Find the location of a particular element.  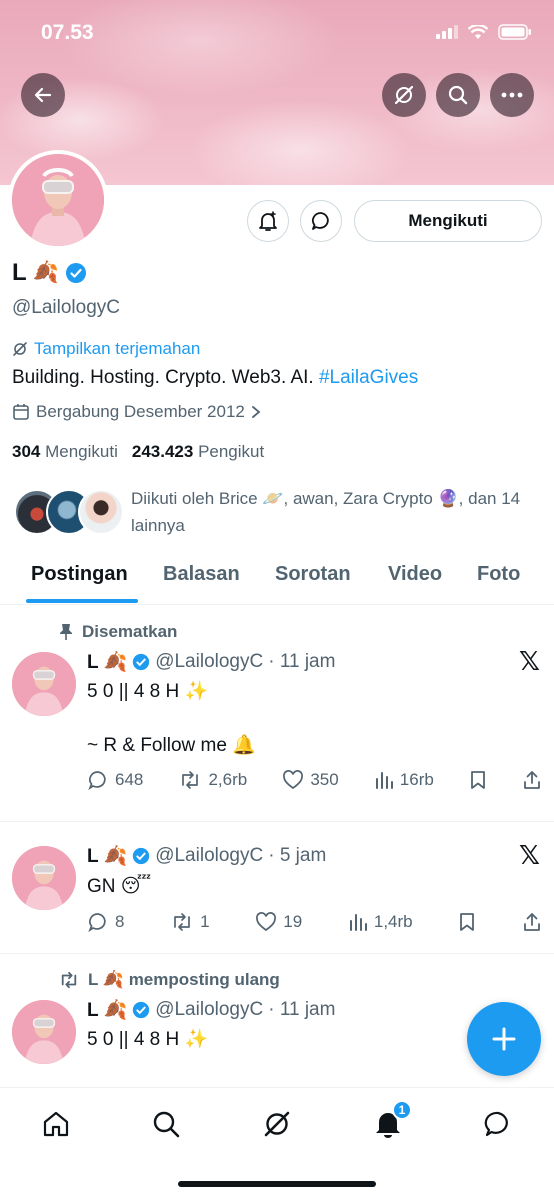

post-actions: 648 2,6rb 350 16rb is located at coordinates (314, 780).